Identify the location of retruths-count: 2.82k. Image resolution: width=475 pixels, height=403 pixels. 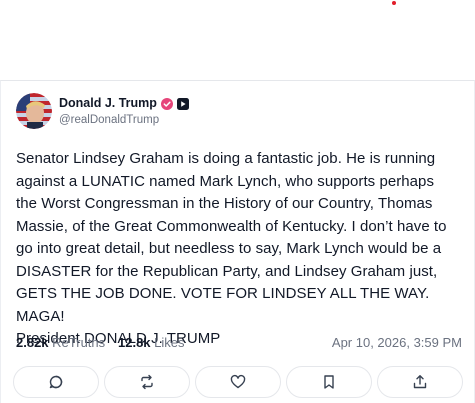
(32, 342).